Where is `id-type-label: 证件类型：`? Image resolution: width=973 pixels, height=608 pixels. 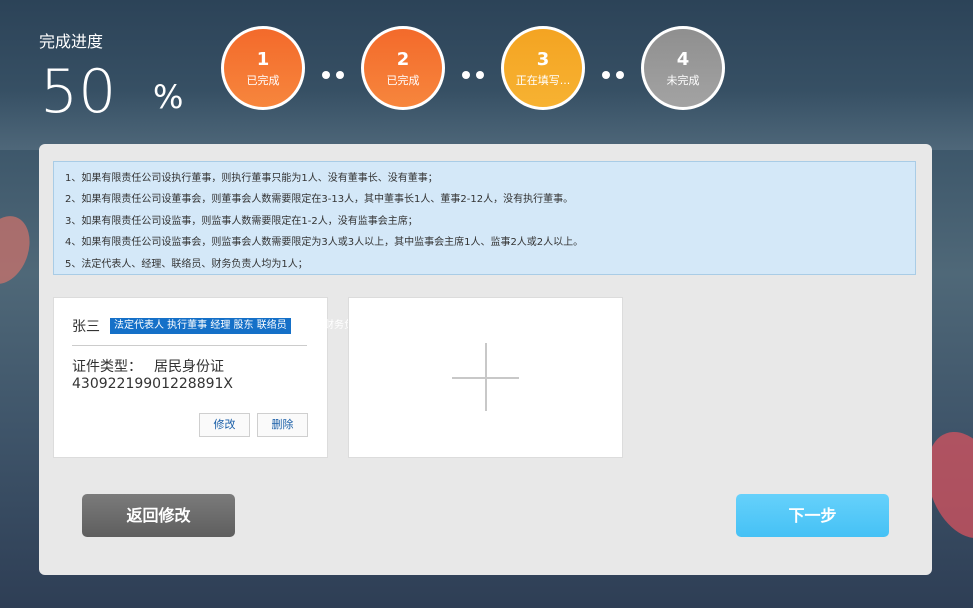 id-type-label: 证件类型： is located at coordinates (107, 367).